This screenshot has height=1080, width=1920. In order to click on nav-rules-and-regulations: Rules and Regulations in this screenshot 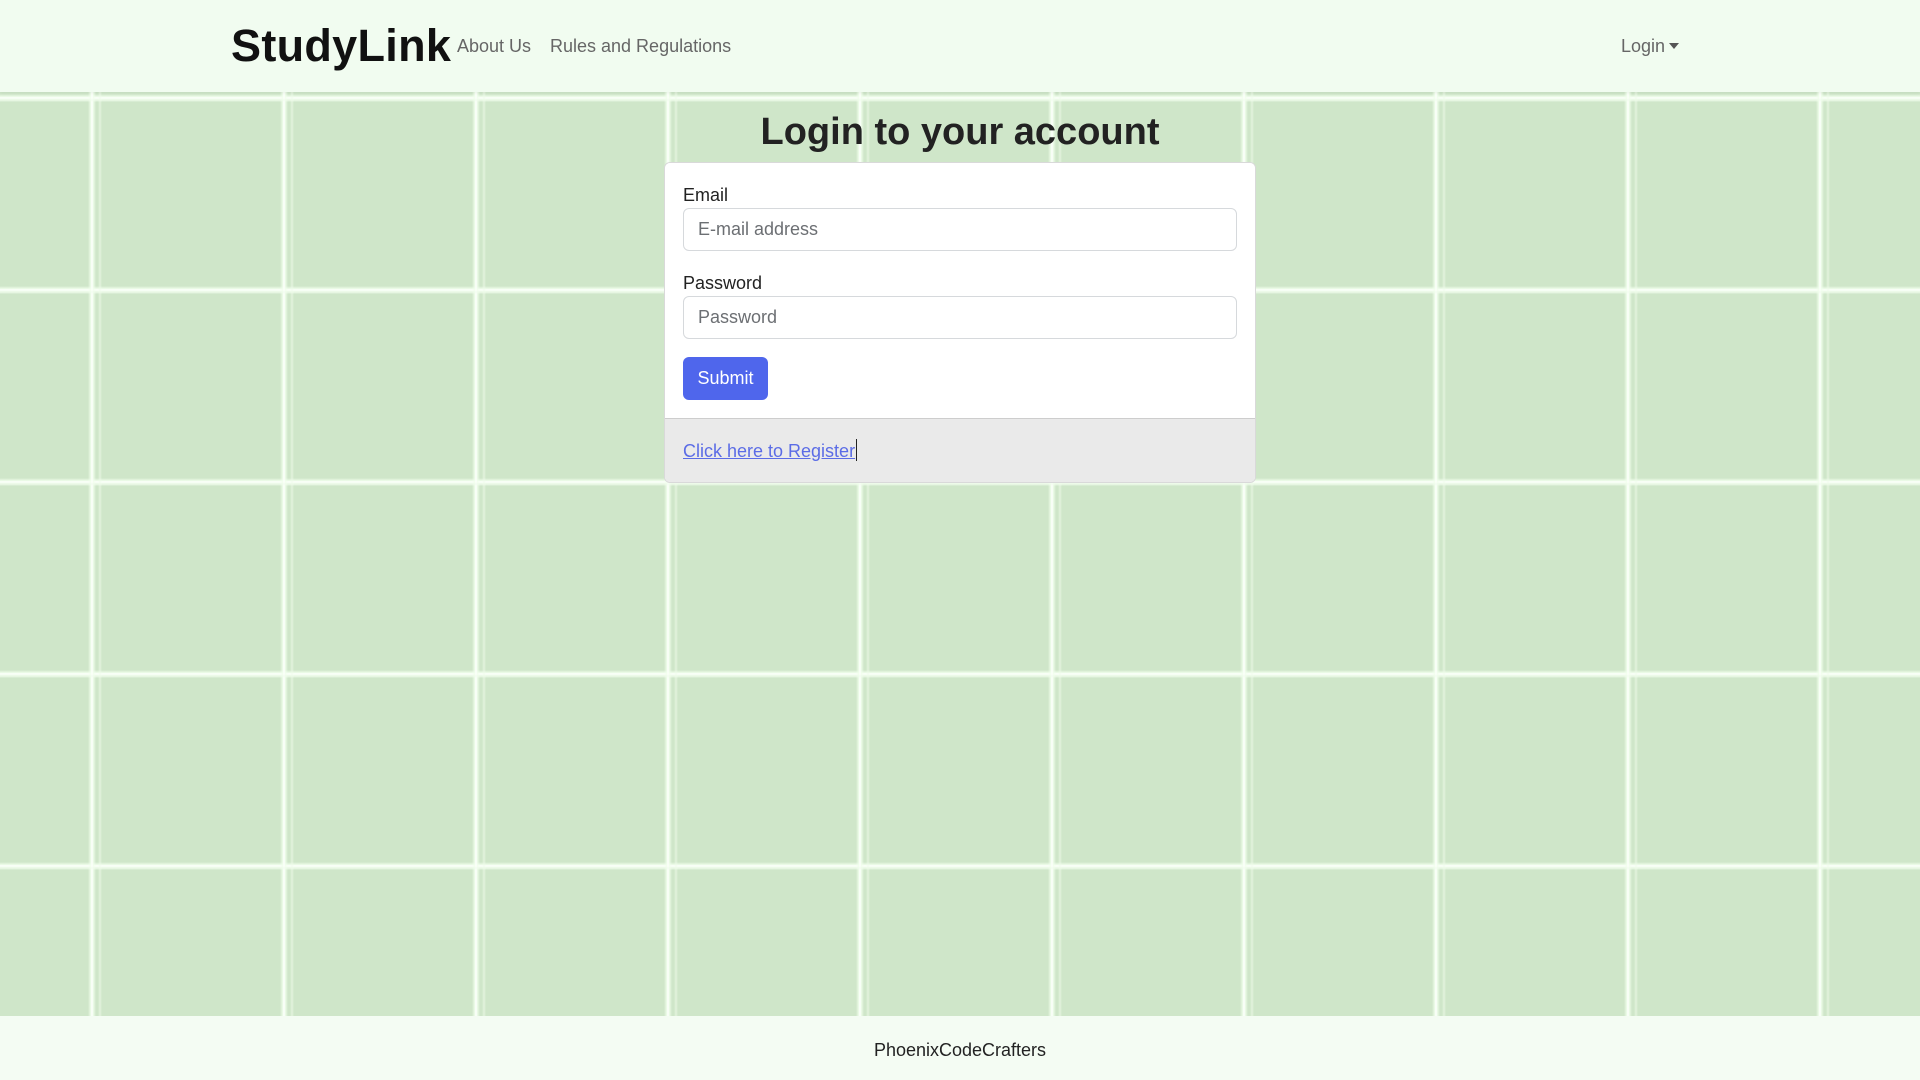, I will do `click(640, 46)`.